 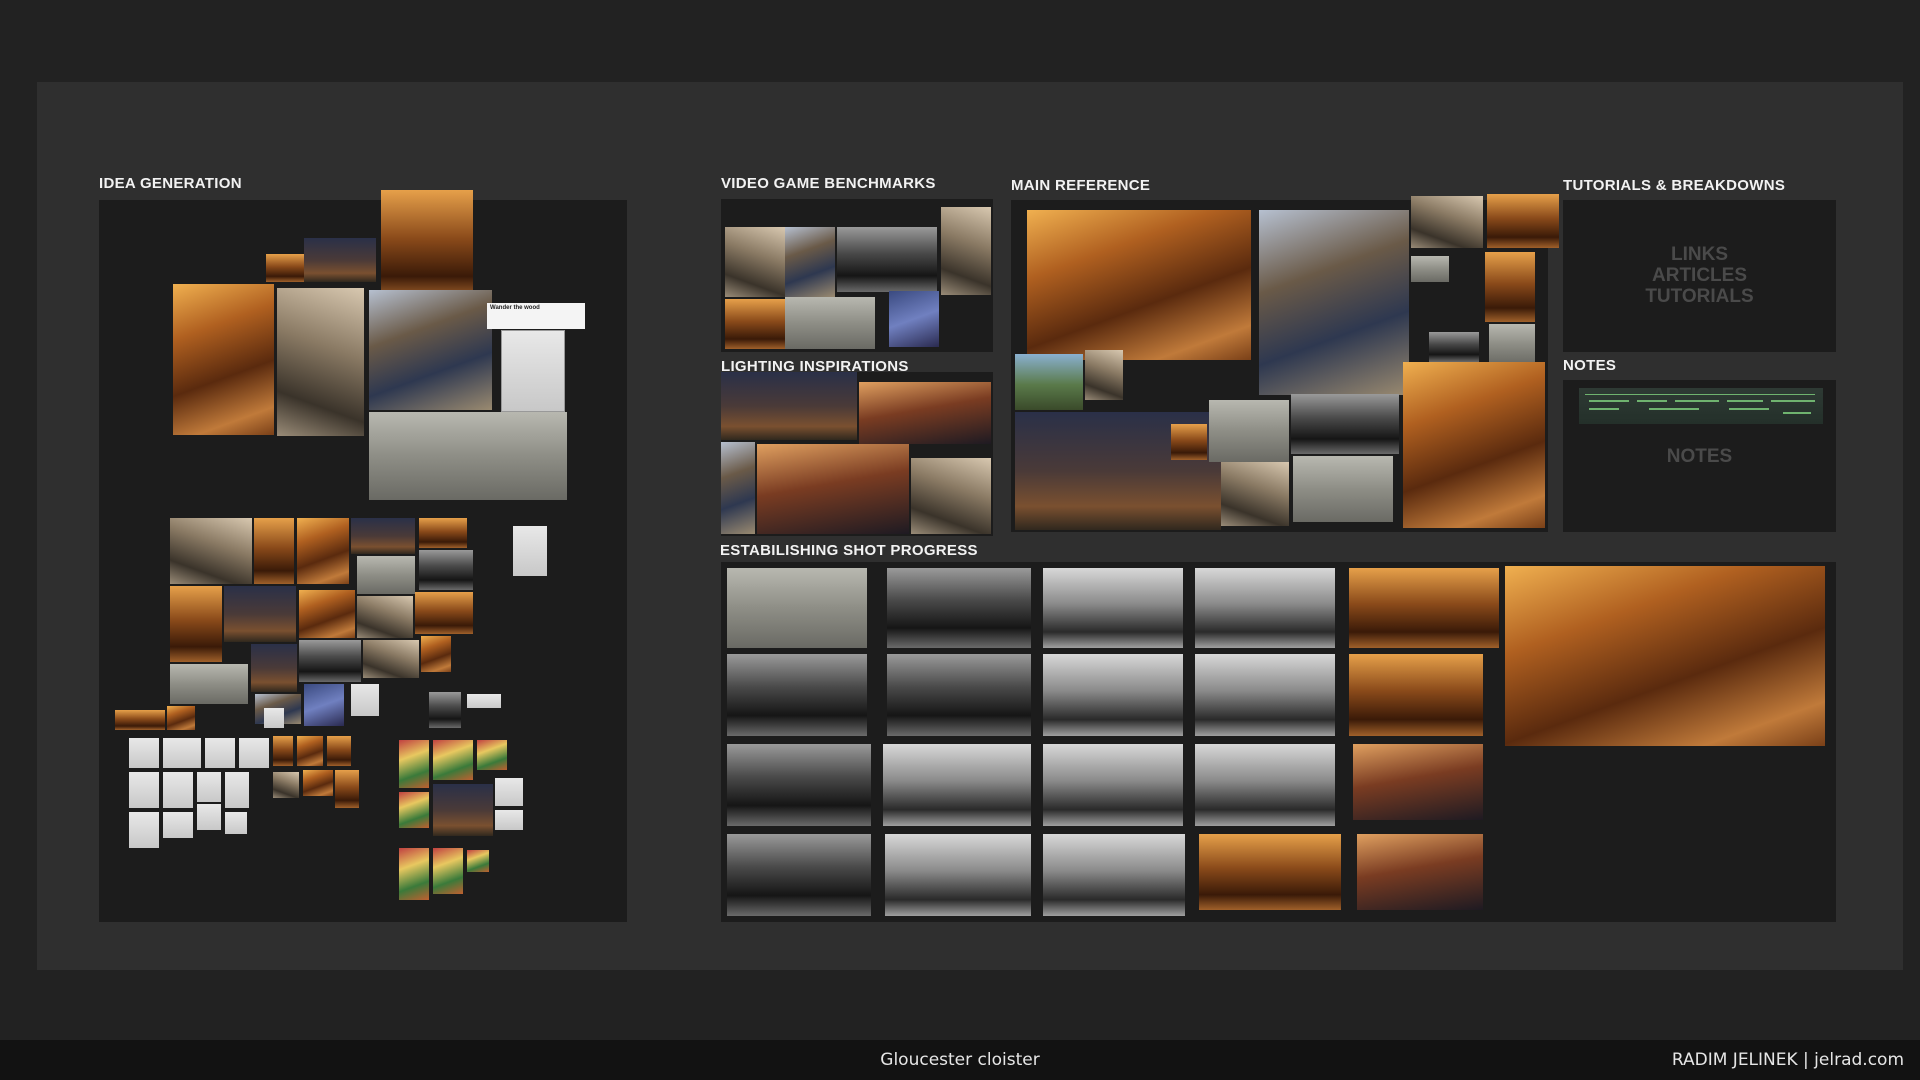 What do you see at coordinates (533, 371) in the screenshot?
I see `floor-plan-sketch` at bounding box center [533, 371].